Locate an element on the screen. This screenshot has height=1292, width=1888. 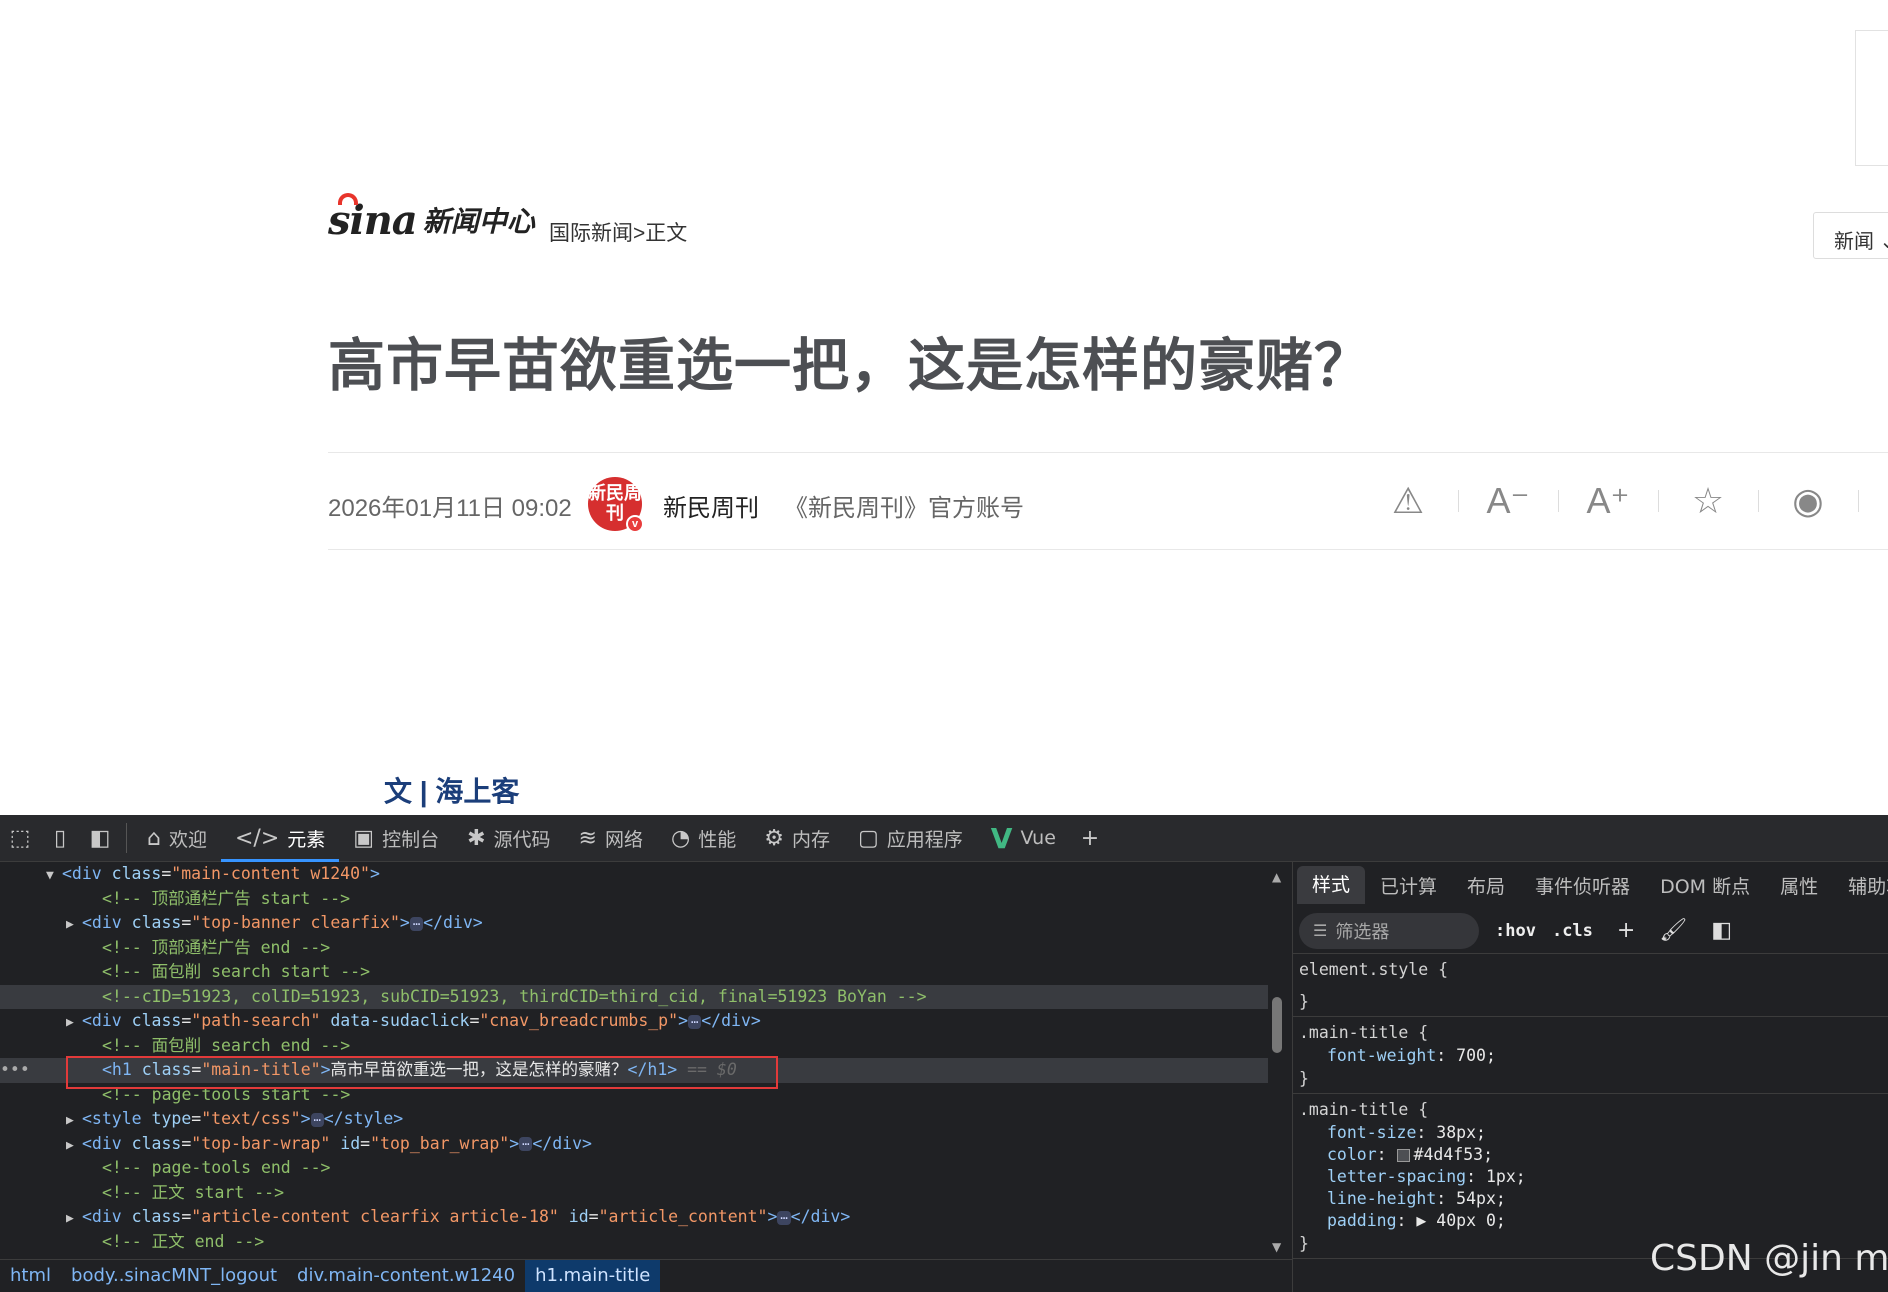
property-name: letter-spacing is located at coordinates (1396, 1176).